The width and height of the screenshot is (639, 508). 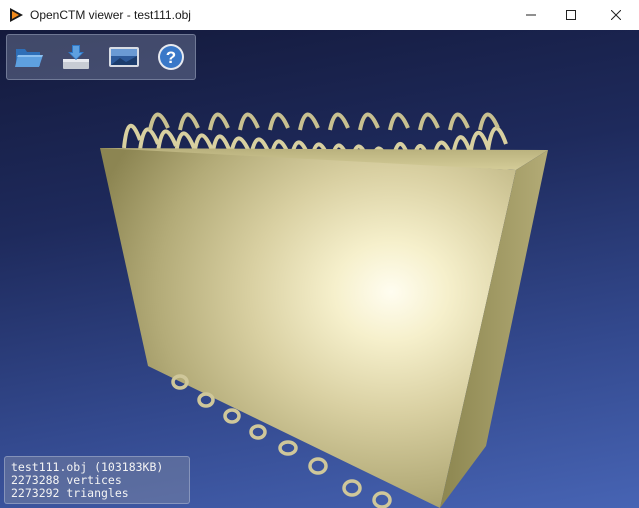 I want to click on minimize-icon, so click(x=531, y=15).